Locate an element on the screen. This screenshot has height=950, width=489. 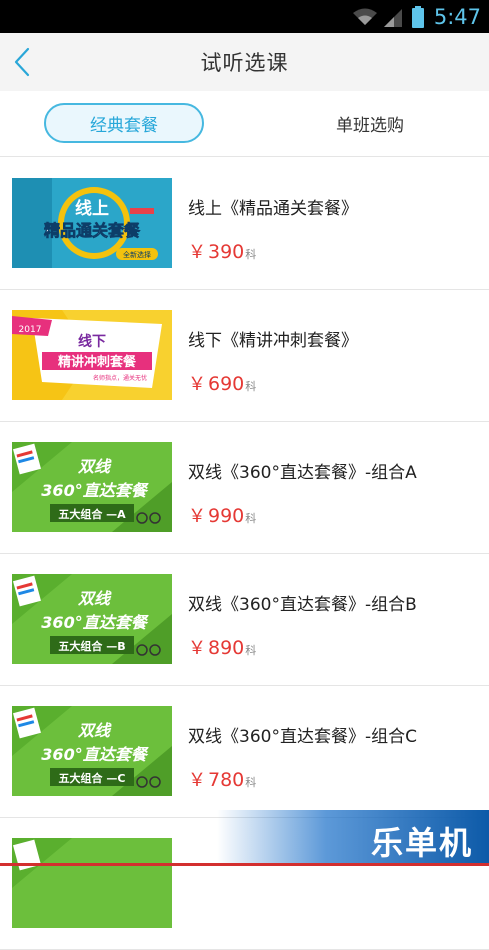
tab-classic-packages: 经典套餐 is located at coordinates (124, 123).